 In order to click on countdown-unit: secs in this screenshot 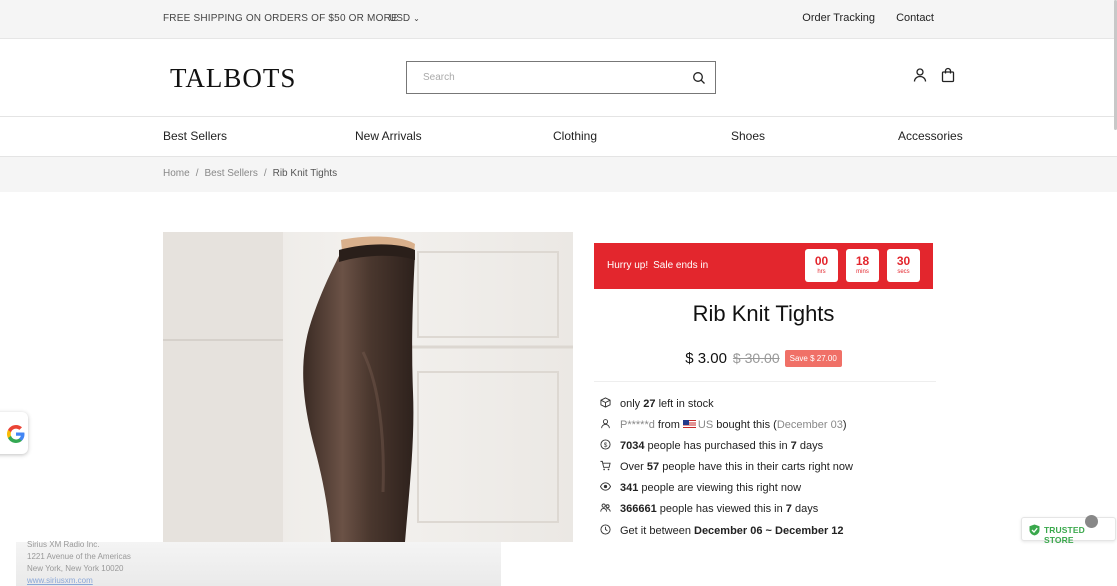, I will do `click(903, 272)`.